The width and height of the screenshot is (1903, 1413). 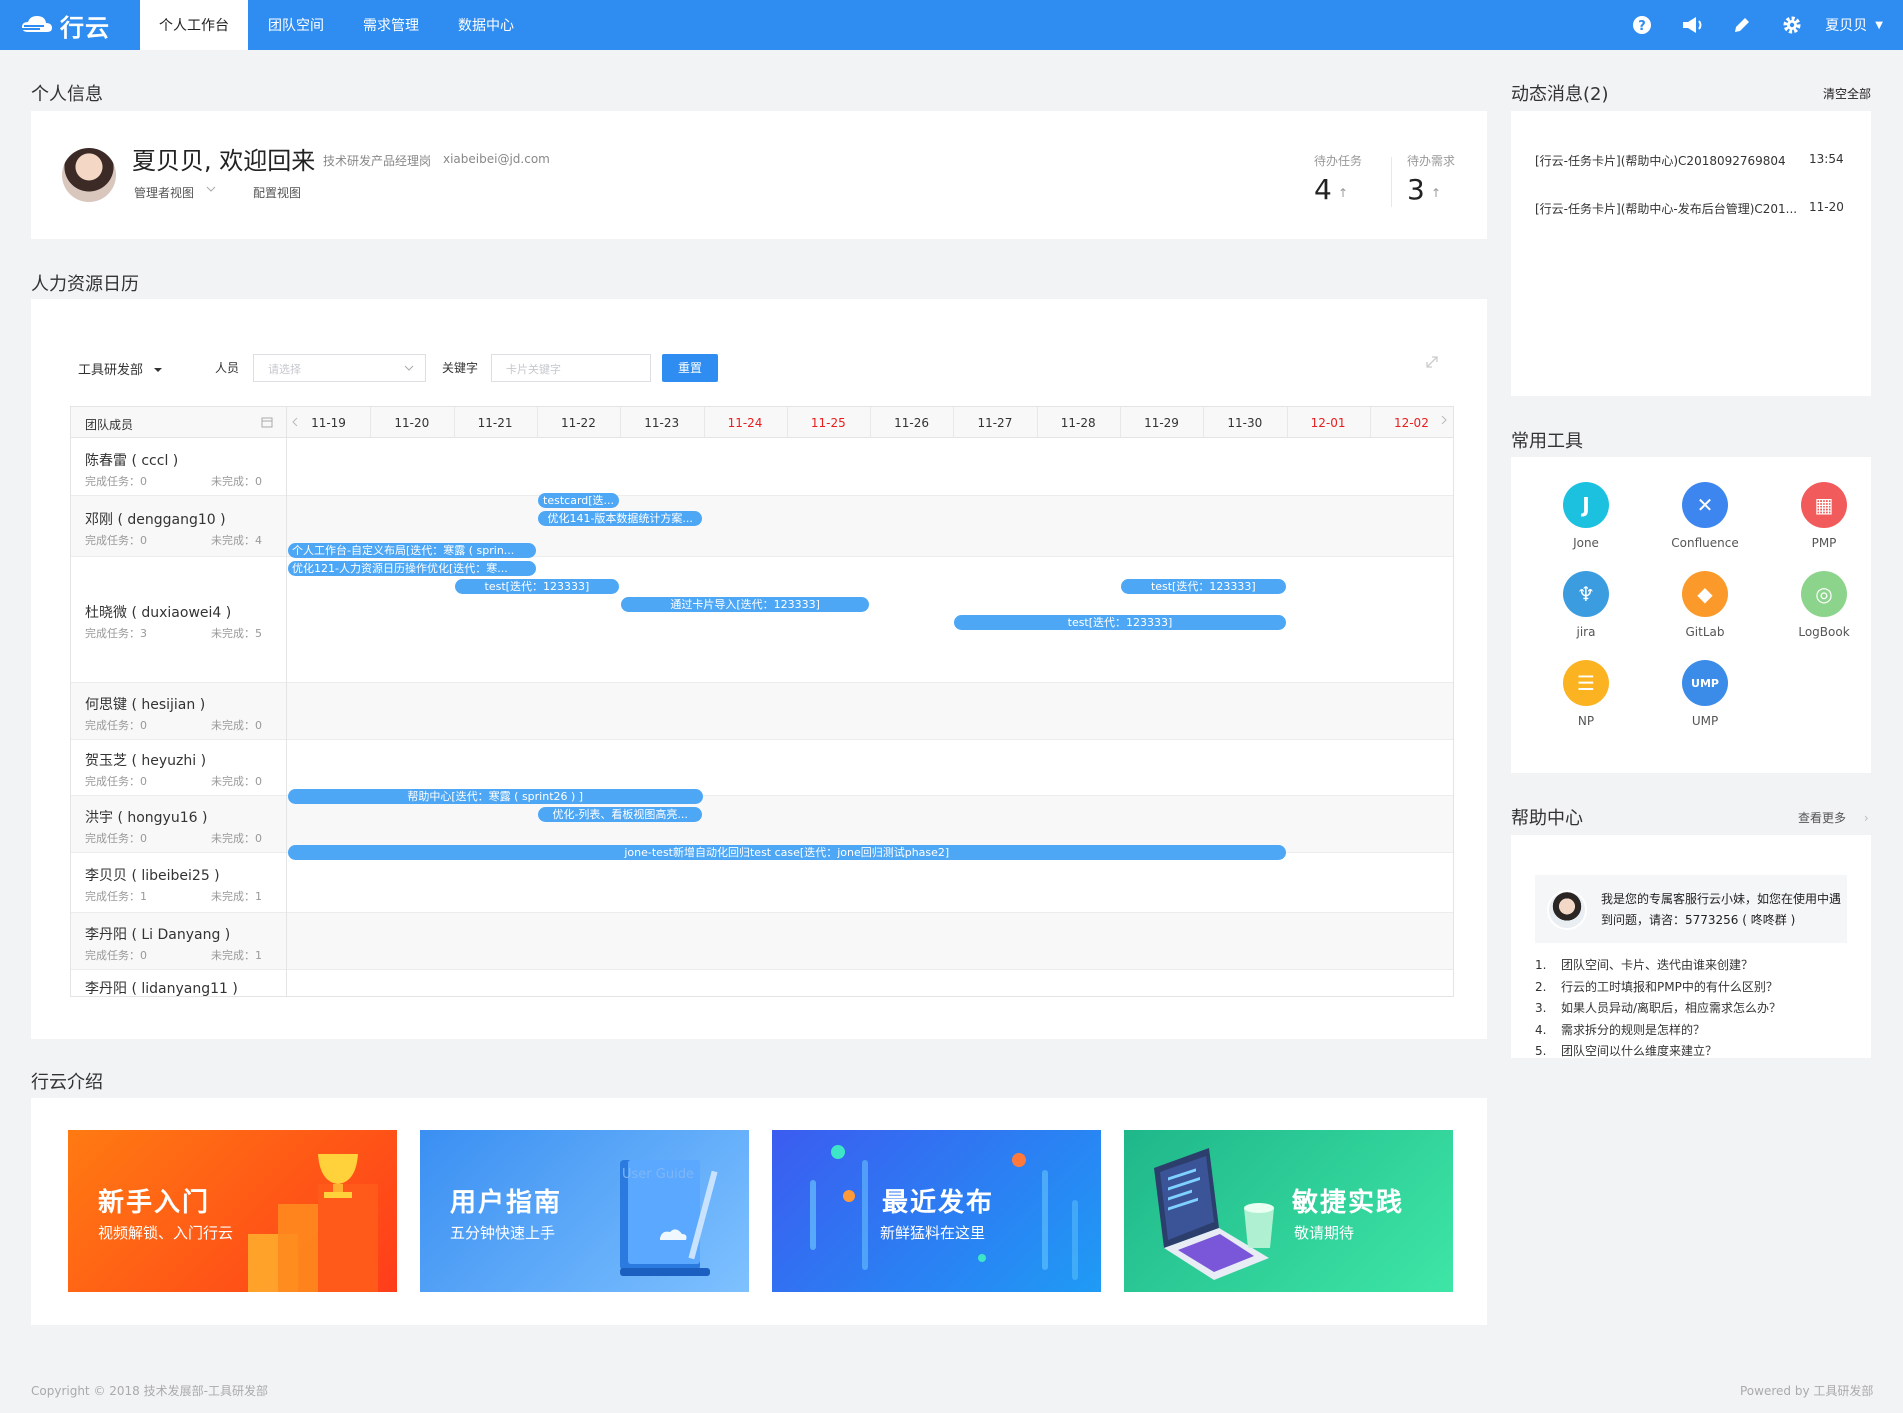 I want to click on config-view-link: 配置视图, so click(x=277, y=192).